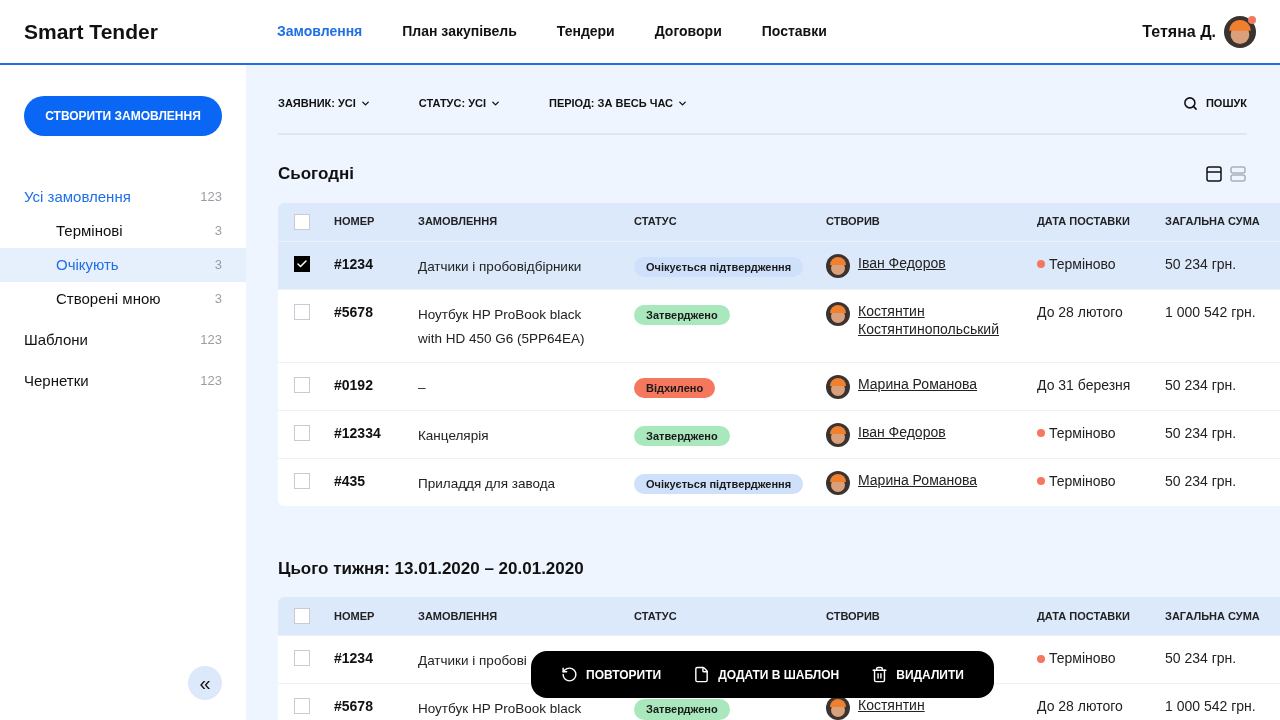 This screenshot has height=720, width=1280. I want to click on section-title: Сьогодні, so click(316, 174).